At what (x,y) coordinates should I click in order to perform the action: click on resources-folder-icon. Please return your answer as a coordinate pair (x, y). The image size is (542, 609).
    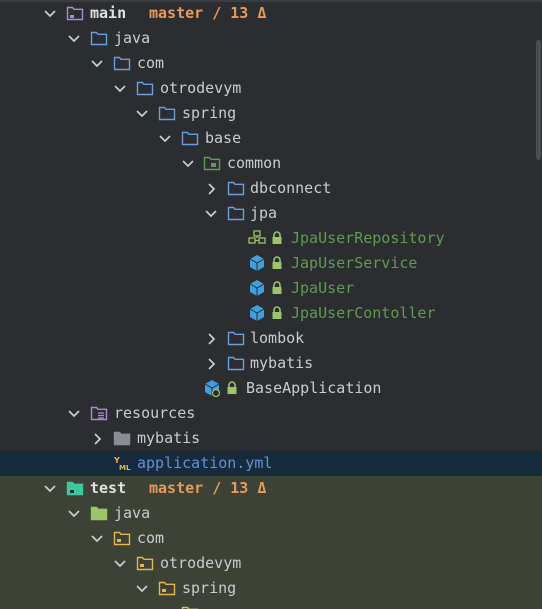
    Looking at the image, I should click on (99, 413).